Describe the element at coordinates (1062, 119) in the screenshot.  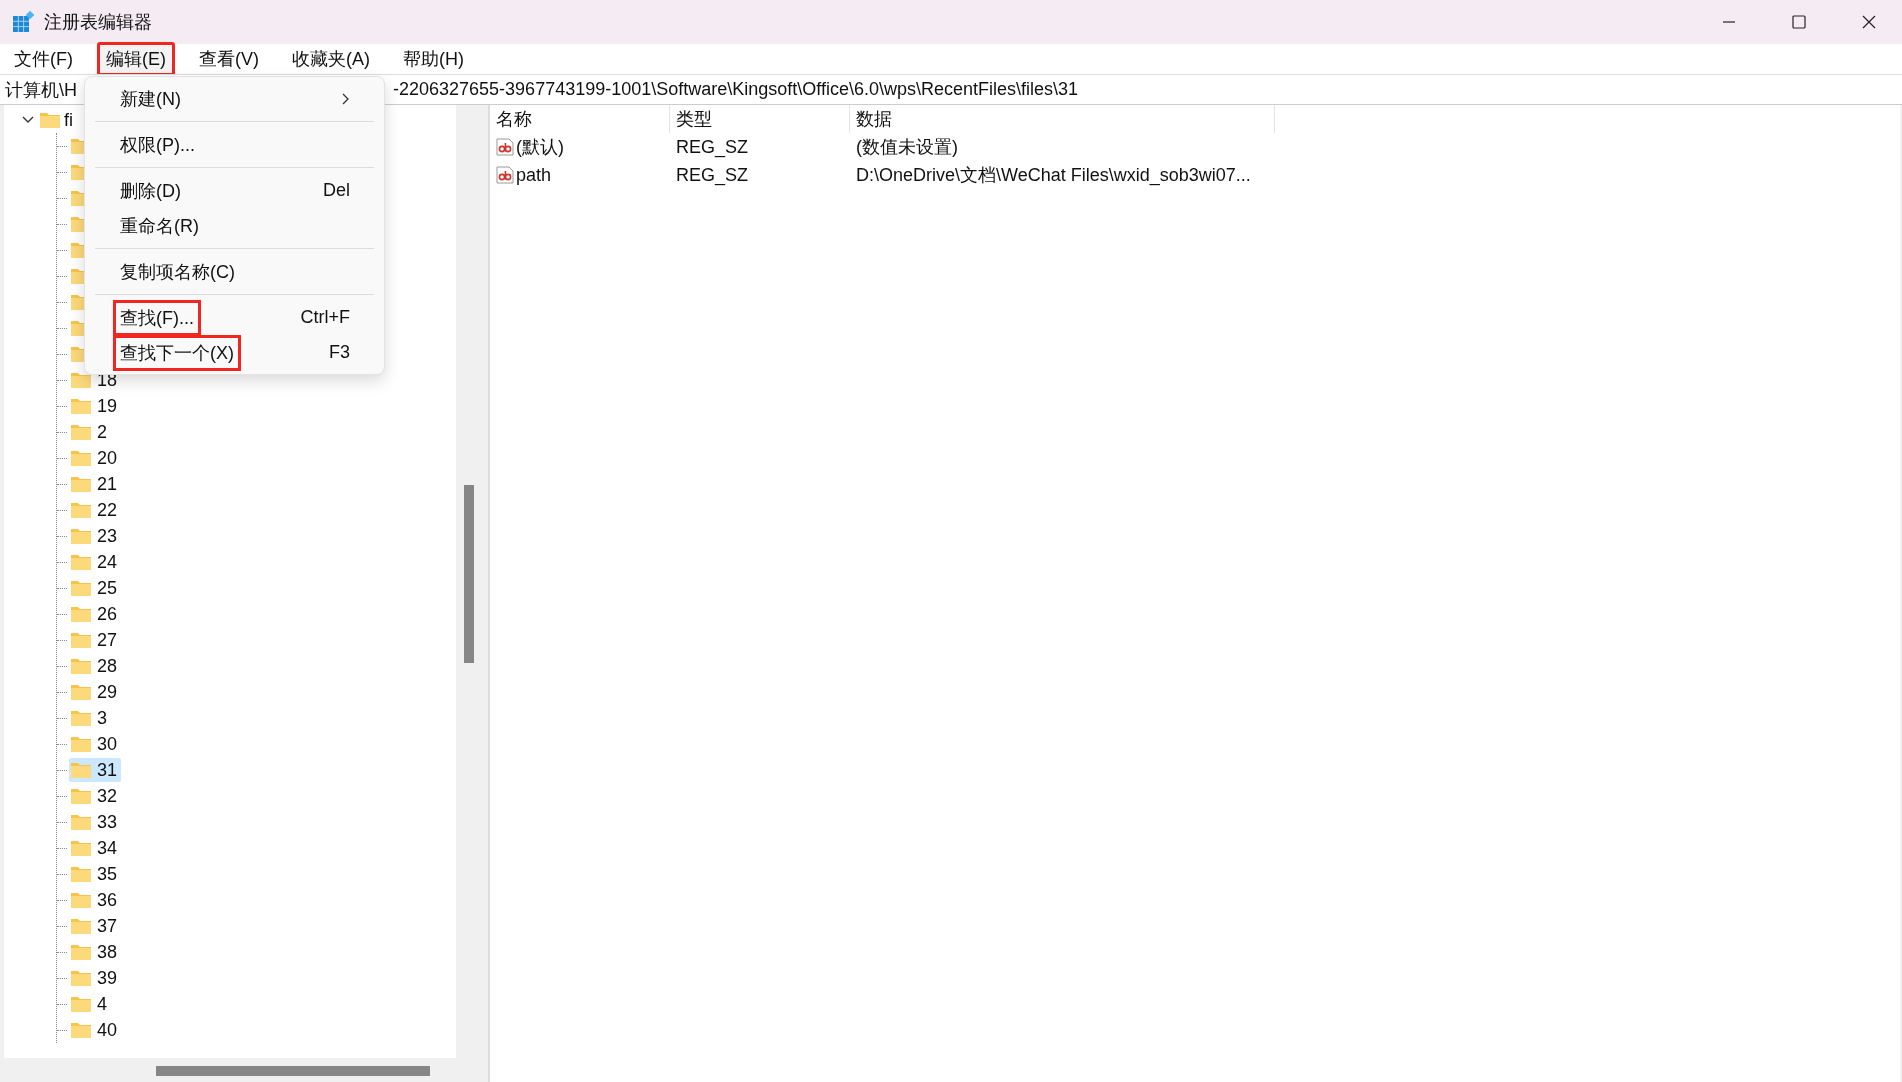
I see `column-header: 数据` at that location.